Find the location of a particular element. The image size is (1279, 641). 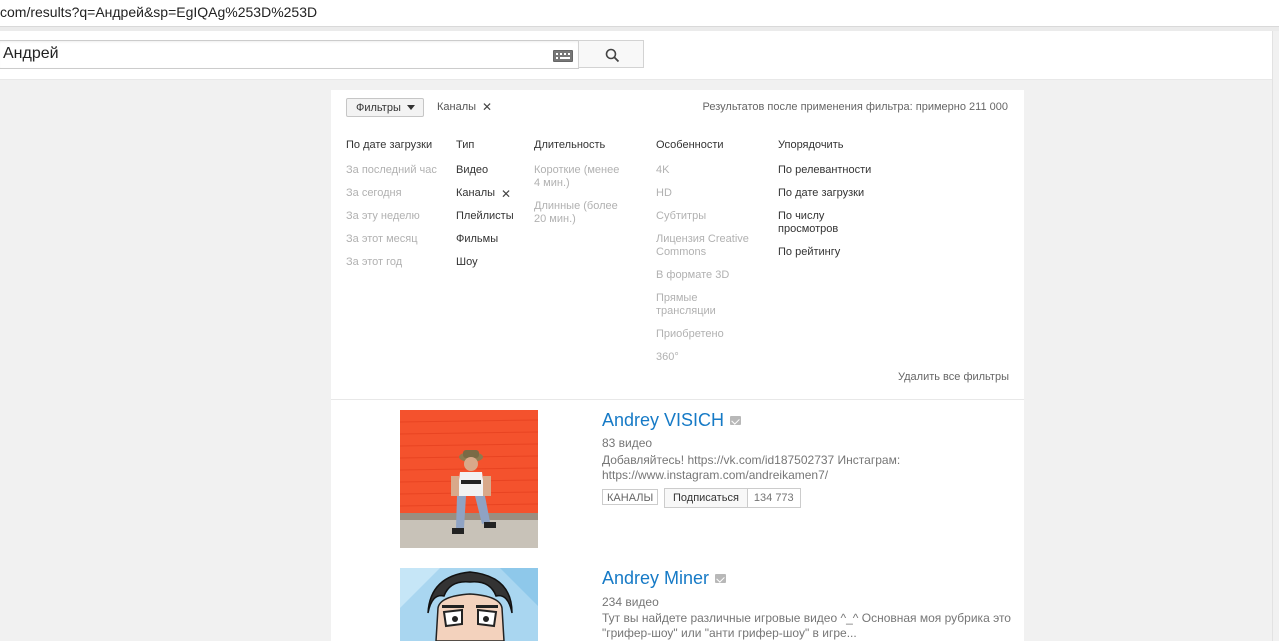

filter-option: 4K is located at coordinates (663, 170).